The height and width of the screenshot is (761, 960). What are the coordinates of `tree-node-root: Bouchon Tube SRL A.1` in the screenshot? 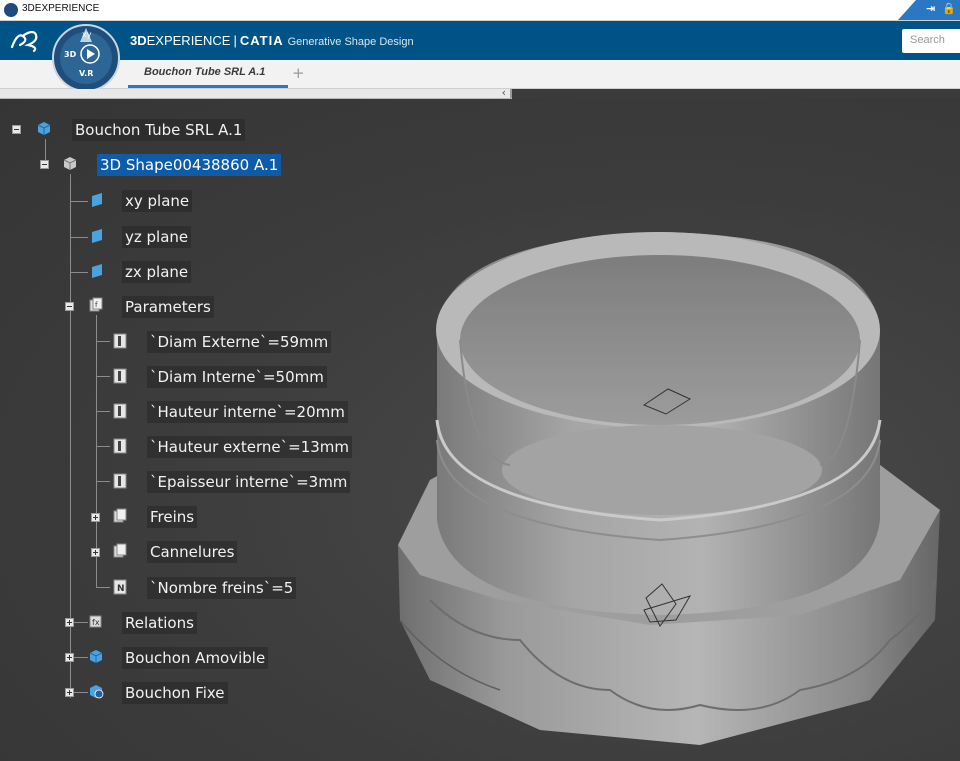 It's located at (159, 130).